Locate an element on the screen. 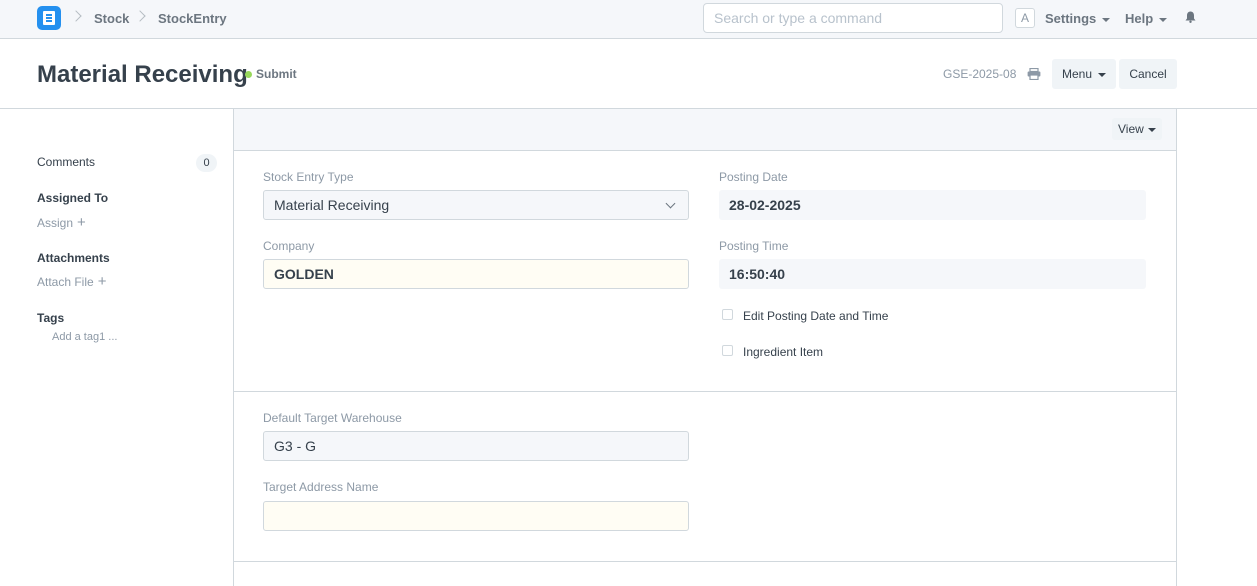 The width and height of the screenshot is (1257, 586). comments-label: Comments is located at coordinates (66, 162).